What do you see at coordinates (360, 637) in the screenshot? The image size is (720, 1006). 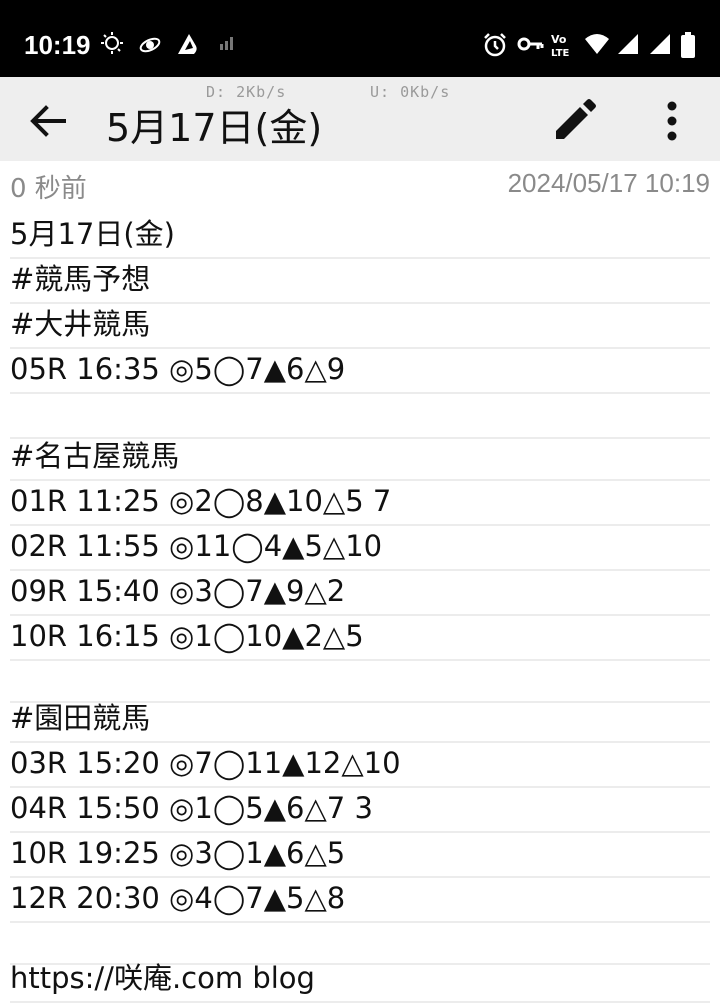 I see `note-line: 10R 16:15 ◎1◯10▲2△5` at bounding box center [360, 637].